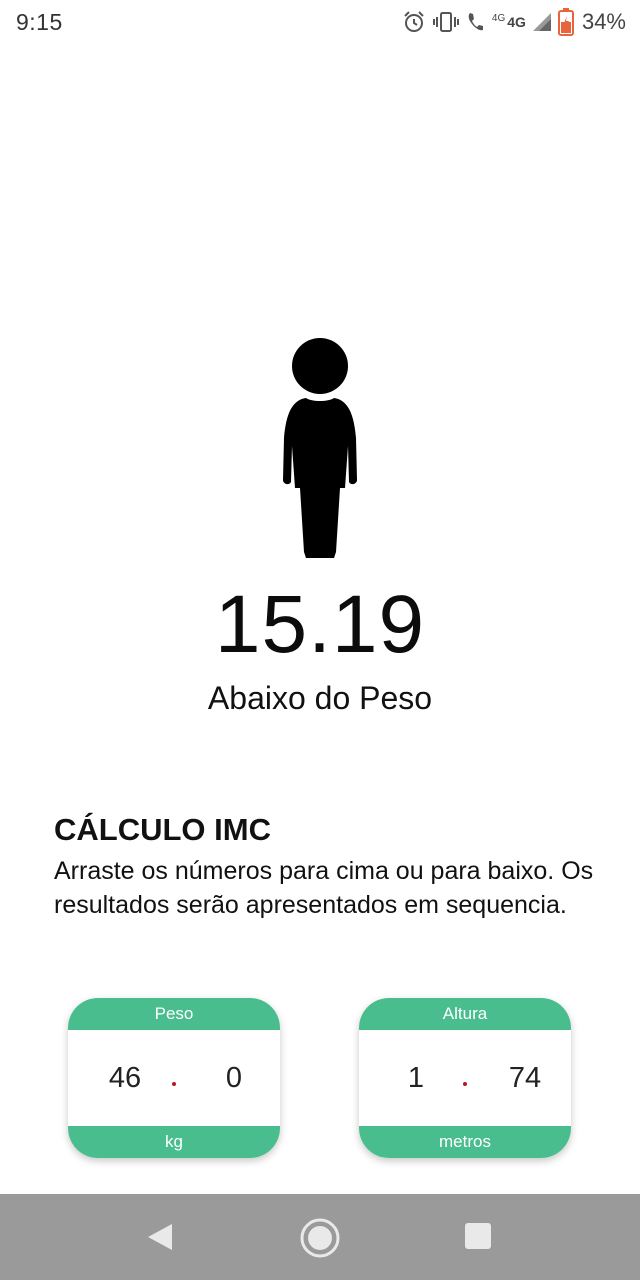 This screenshot has width=640, height=1280. What do you see at coordinates (174, 1142) in the screenshot?
I see `weight-unit-label: kg` at bounding box center [174, 1142].